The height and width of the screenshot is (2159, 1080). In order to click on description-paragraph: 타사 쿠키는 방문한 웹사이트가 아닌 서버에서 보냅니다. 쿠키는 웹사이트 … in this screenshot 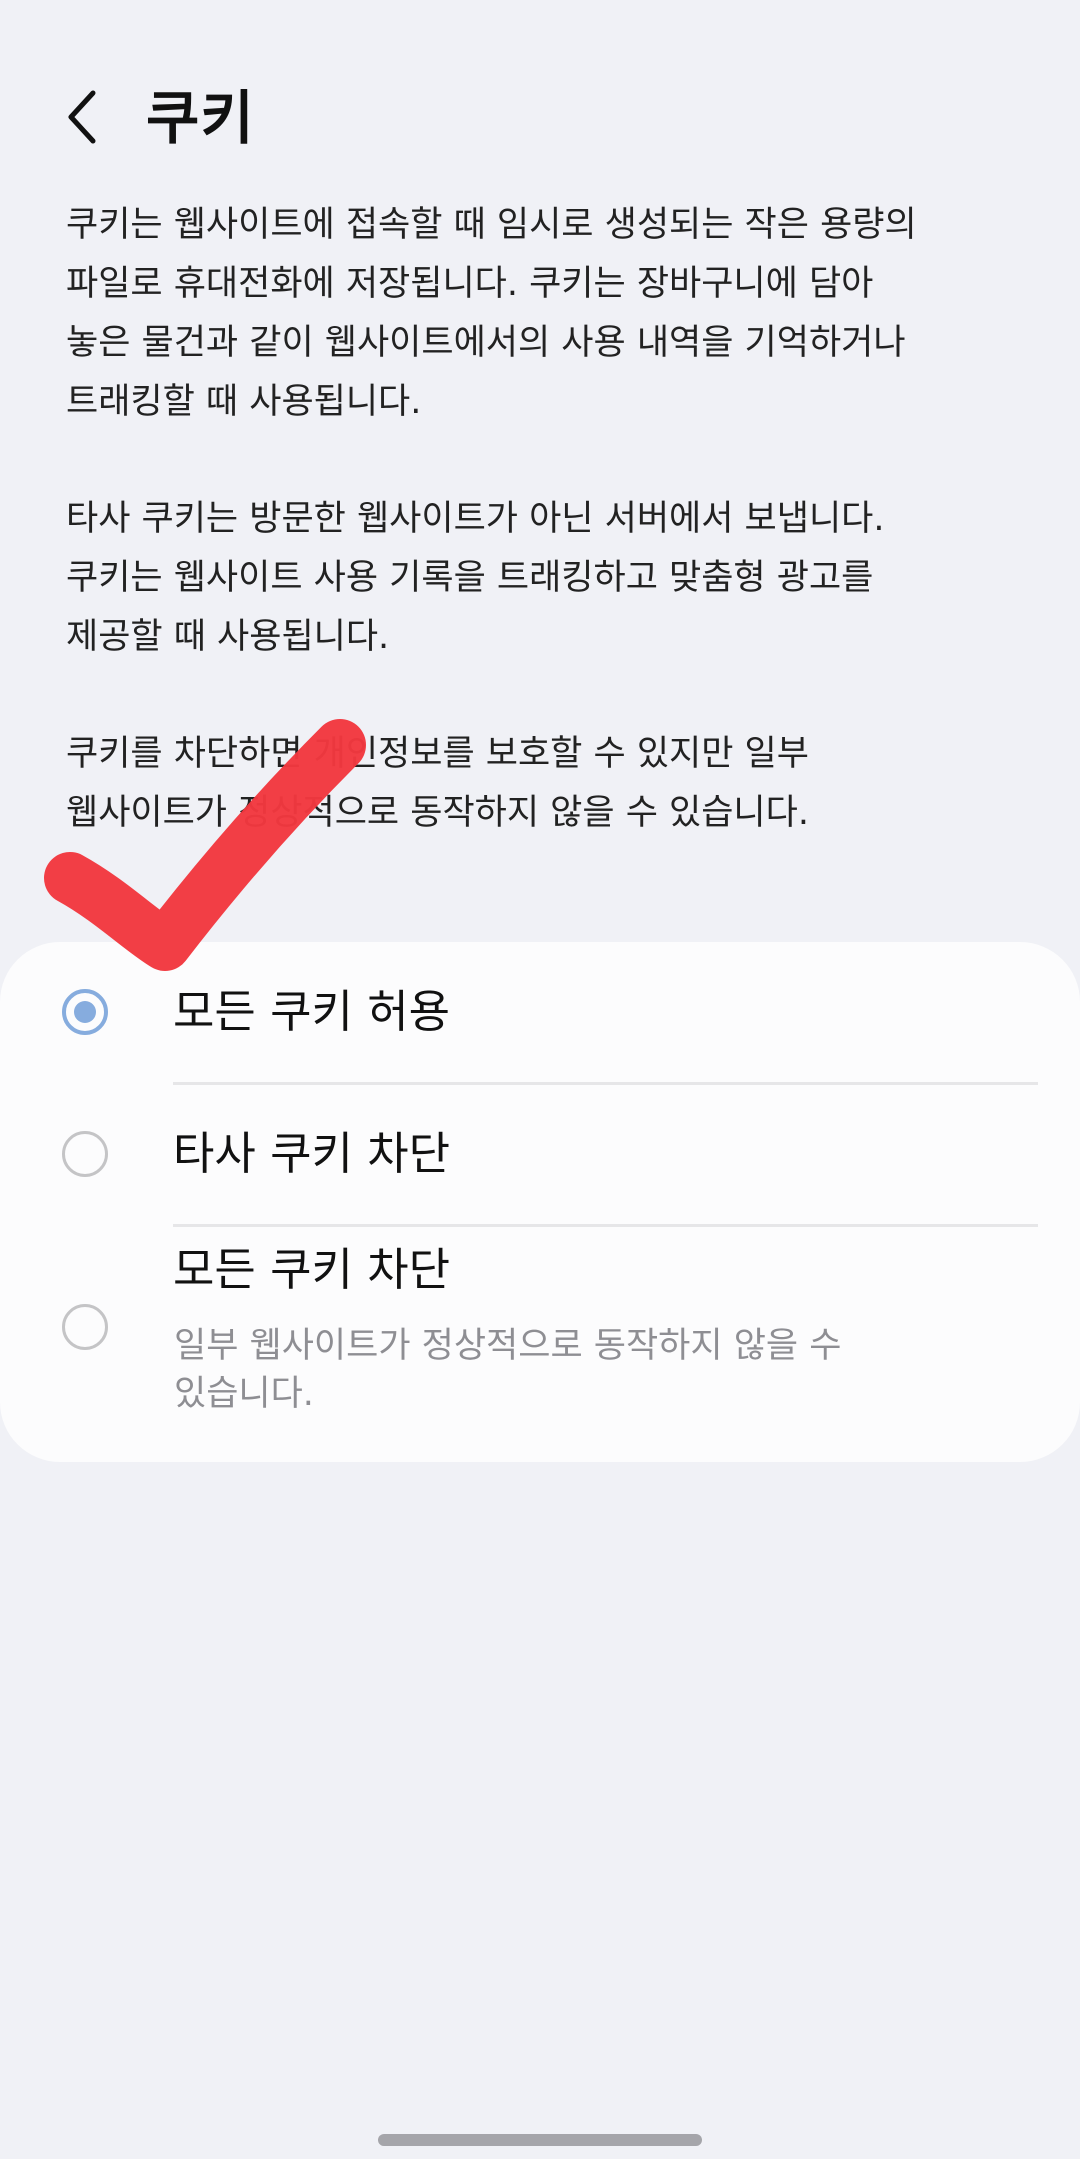, I will do `click(475, 578)`.